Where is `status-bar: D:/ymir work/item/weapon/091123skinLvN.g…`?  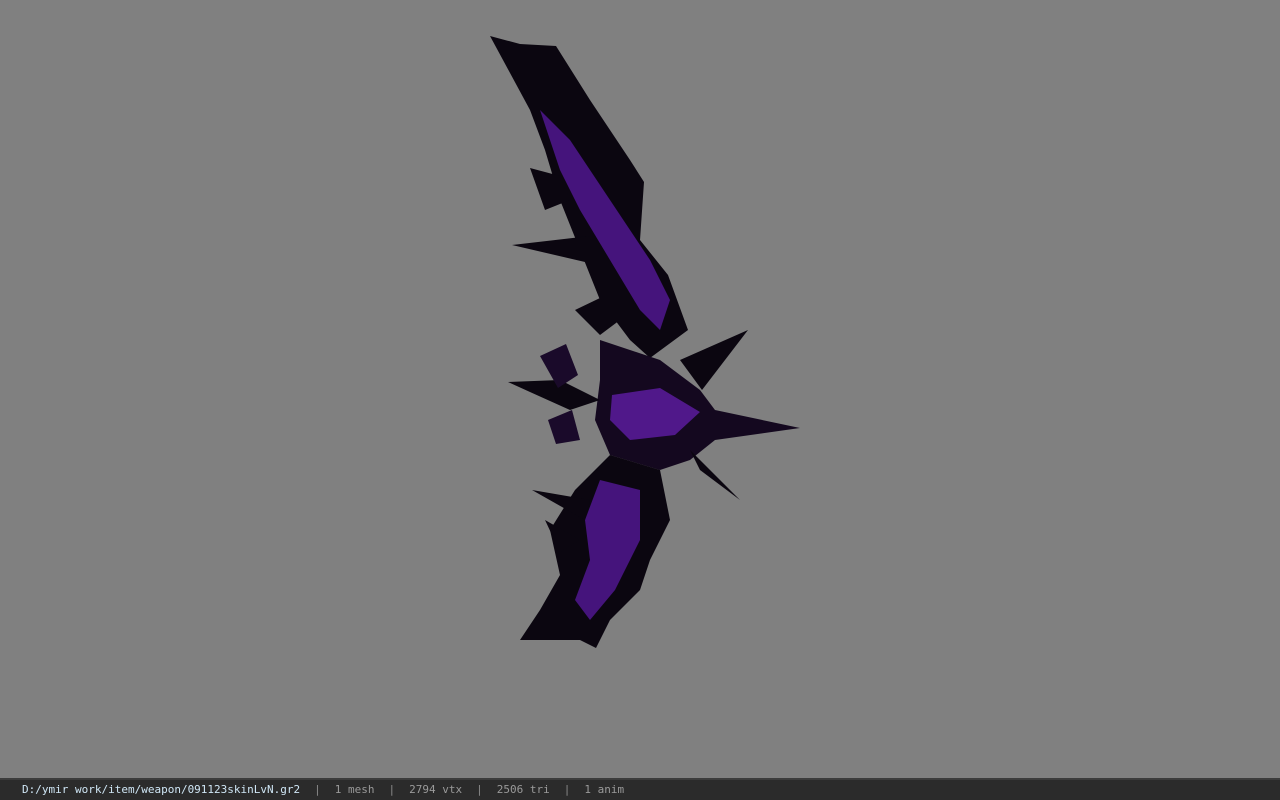 status-bar: D:/ymir work/item/weapon/091123skinLvN.g… is located at coordinates (640, 789).